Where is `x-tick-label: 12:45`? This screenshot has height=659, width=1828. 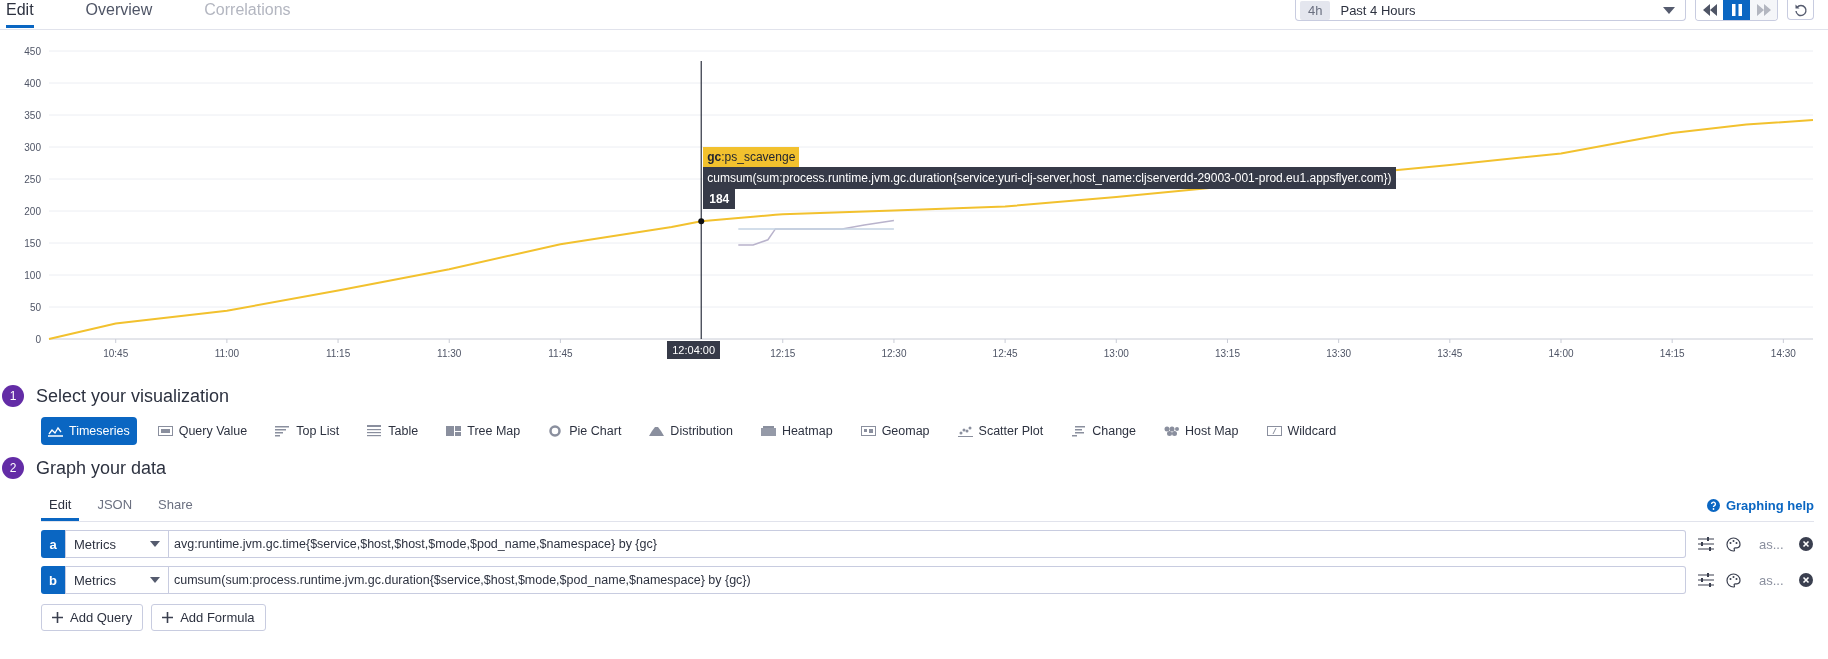 x-tick-label: 12:45 is located at coordinates (1005, 353).